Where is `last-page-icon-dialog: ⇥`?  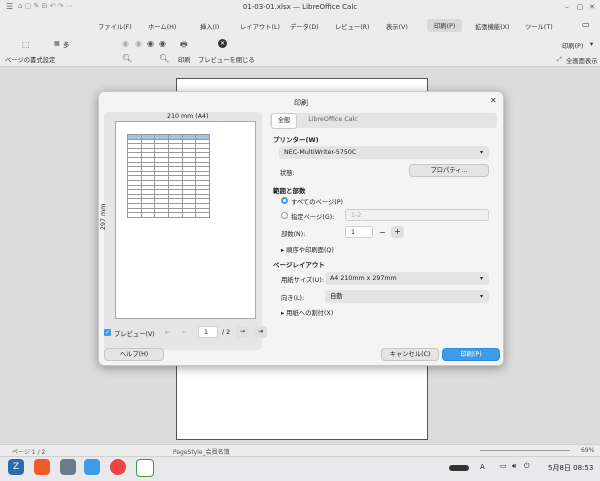
last-page-icon-dialog: ⇥ is located at coordinates (260, 332).